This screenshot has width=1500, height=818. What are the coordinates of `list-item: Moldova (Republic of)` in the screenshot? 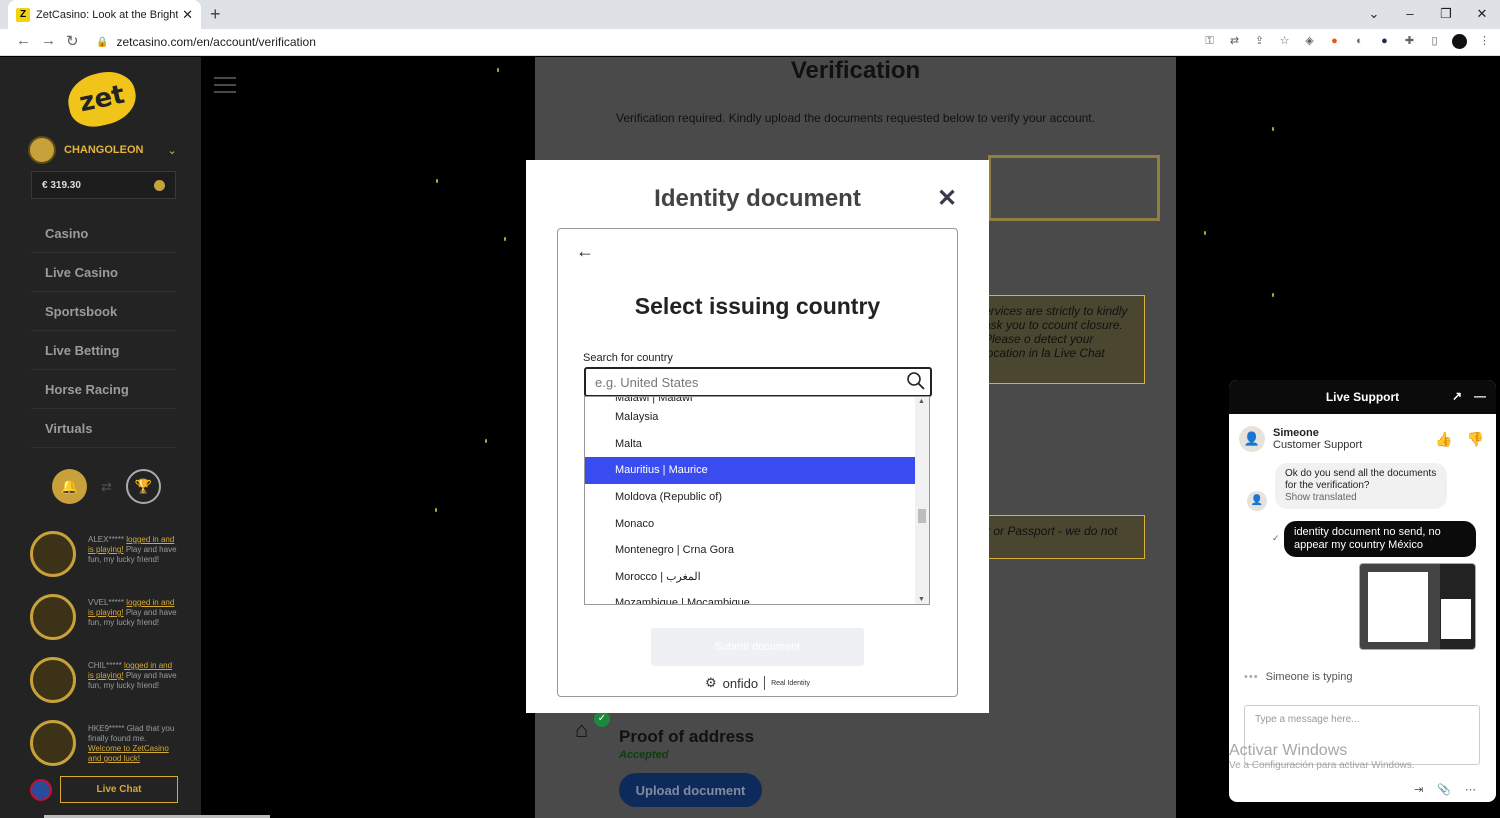 It's located at (750, 497).